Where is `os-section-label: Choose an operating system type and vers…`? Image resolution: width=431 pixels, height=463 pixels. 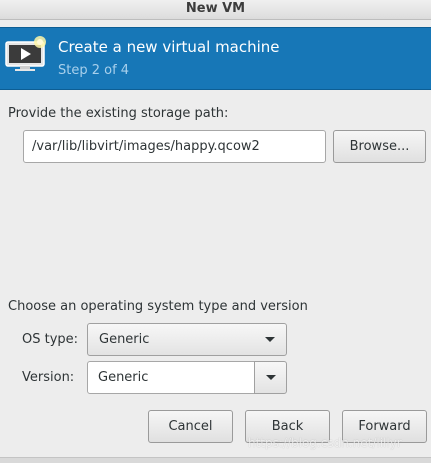
os-section-label: Choose an operating system type and vers… is located at coordinates (158, 306).